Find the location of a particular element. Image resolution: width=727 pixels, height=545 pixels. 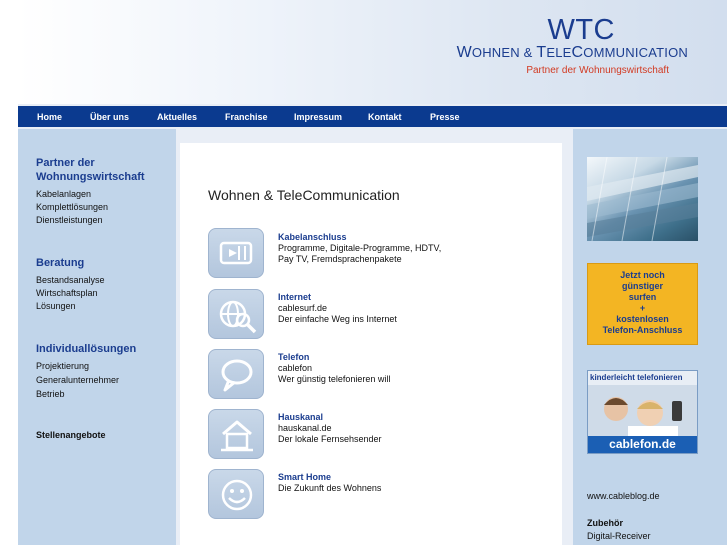

speech-bubble-icon is located at coordinates (236, 374).